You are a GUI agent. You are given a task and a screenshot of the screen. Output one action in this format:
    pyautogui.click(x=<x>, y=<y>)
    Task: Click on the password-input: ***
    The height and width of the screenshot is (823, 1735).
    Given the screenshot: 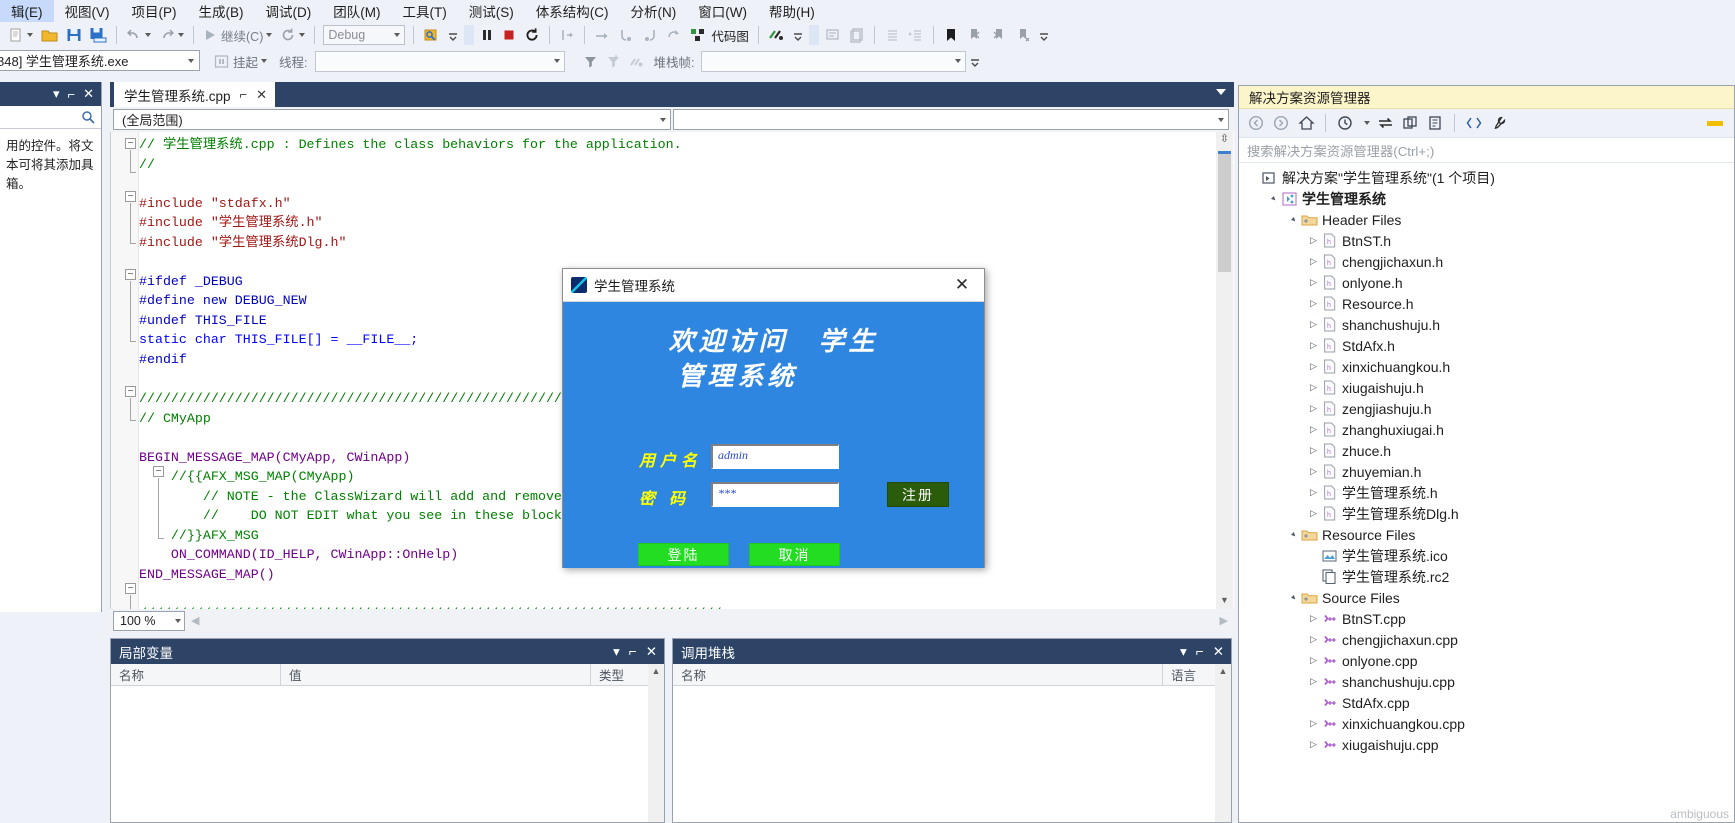 What is the action you would take?
    pyautogui.click(x=775, y=494)
    